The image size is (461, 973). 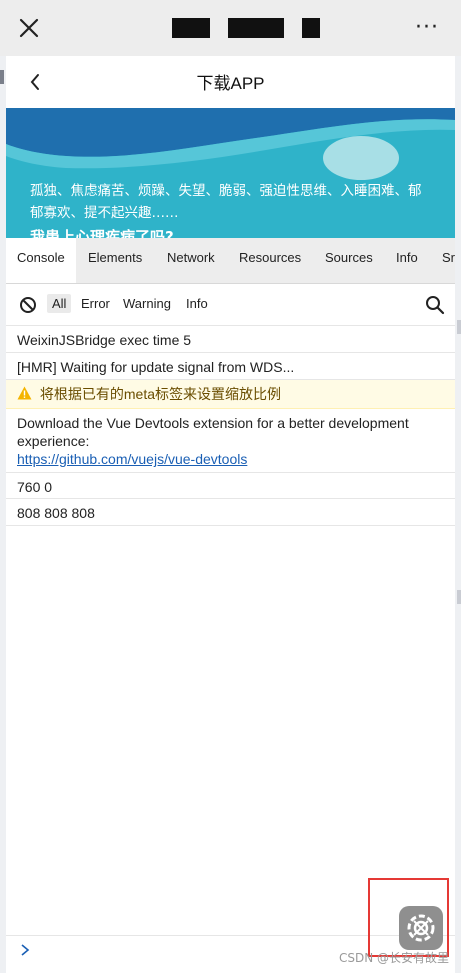 I want to click on tab-network: Network, so click(x=191, y=257).